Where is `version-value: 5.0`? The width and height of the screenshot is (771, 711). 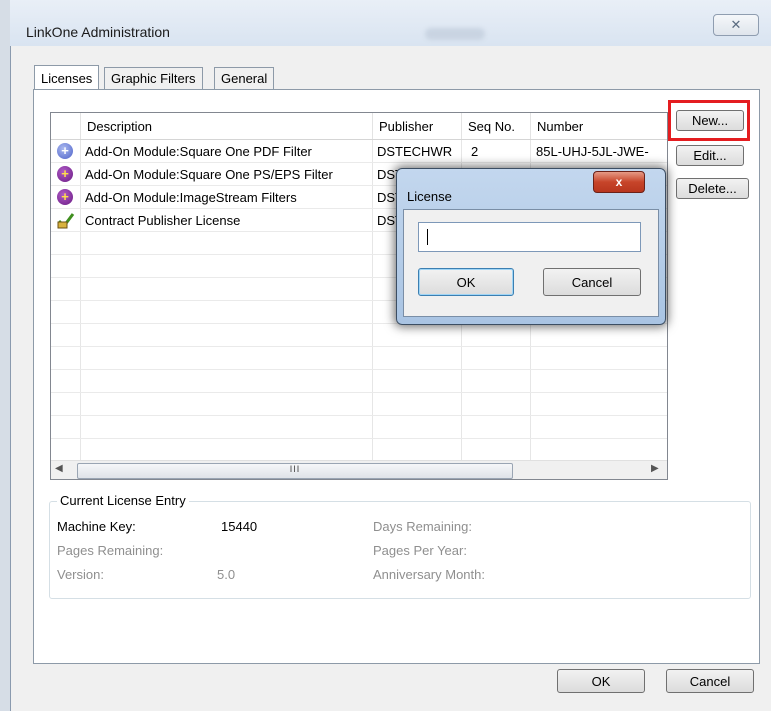
version-value: 5.0 is located at coordinates (226, 574).